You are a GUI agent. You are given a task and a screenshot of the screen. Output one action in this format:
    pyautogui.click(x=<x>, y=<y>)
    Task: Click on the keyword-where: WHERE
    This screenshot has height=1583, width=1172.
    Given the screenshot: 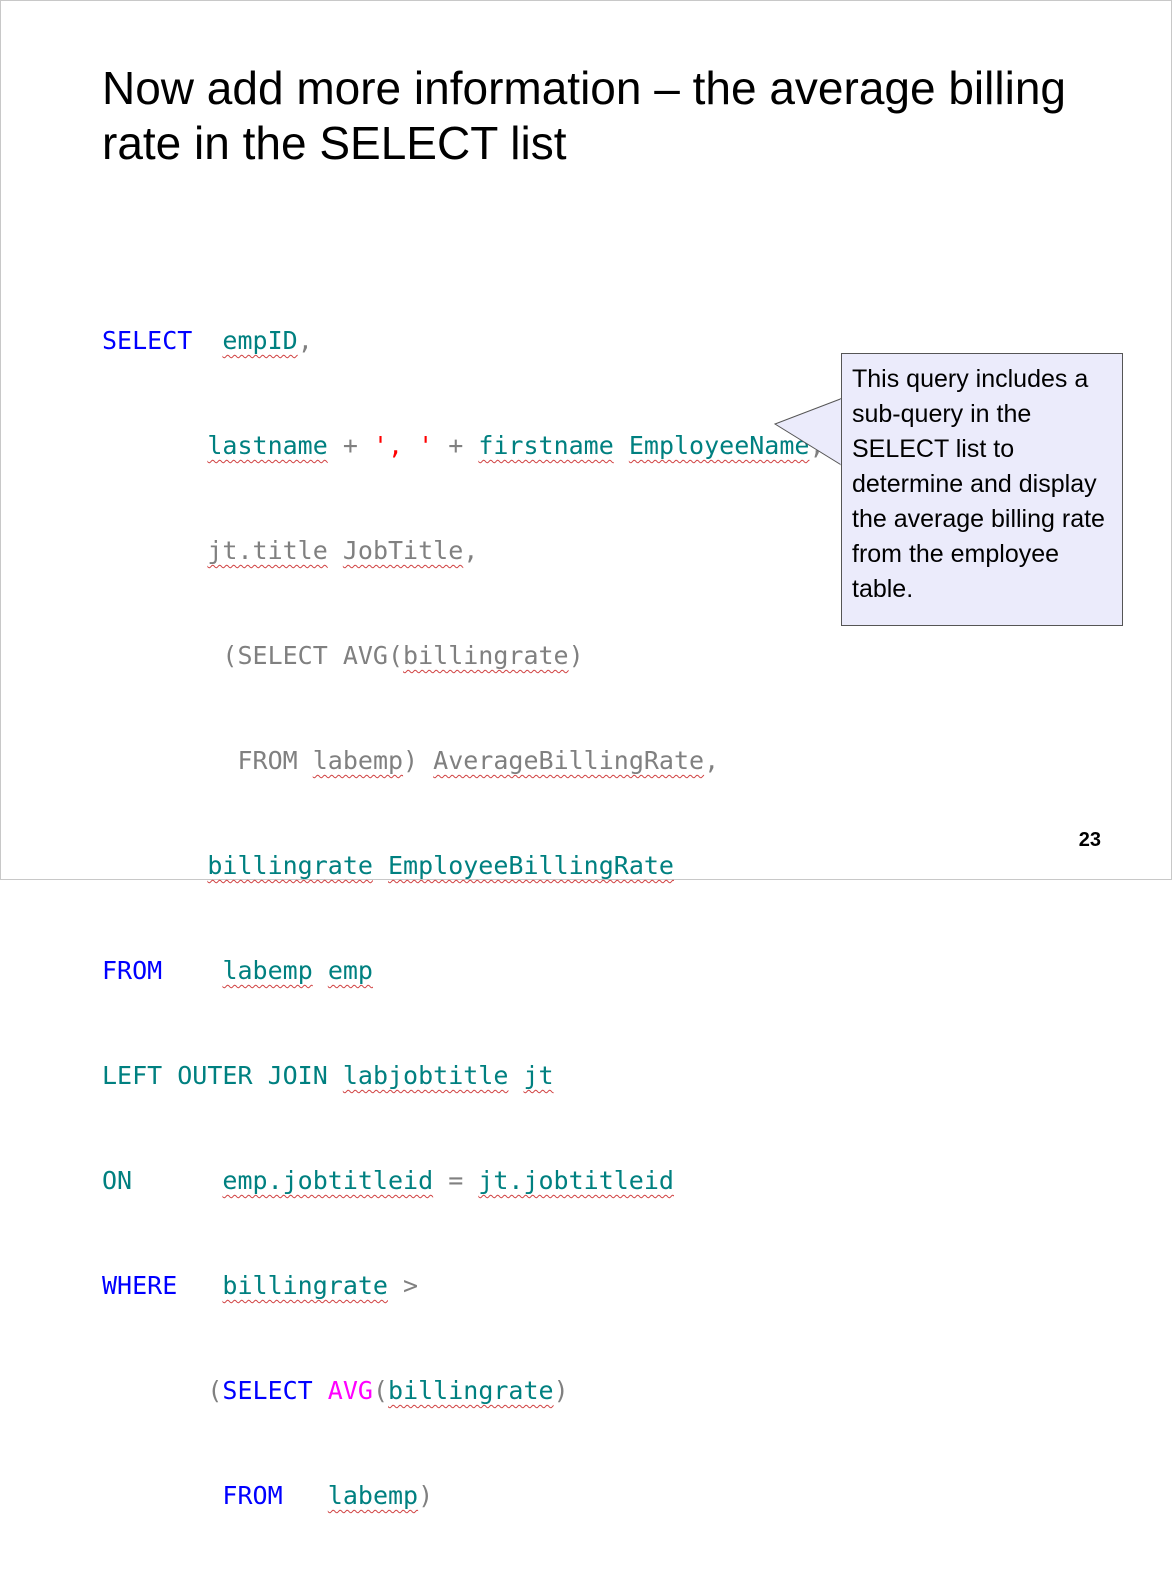 What is the action you would take?
    pyautogui.click(x=140, y=1285)
    